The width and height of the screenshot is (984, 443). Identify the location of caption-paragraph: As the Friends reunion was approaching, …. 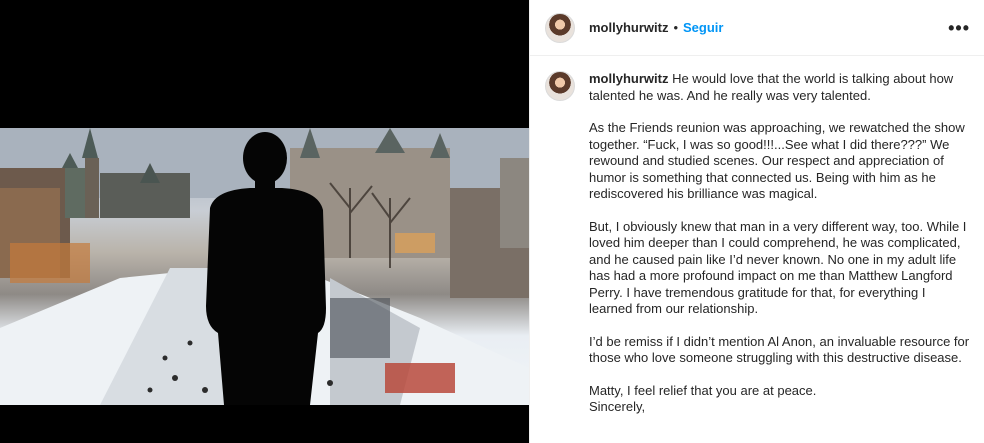
(777, 160).